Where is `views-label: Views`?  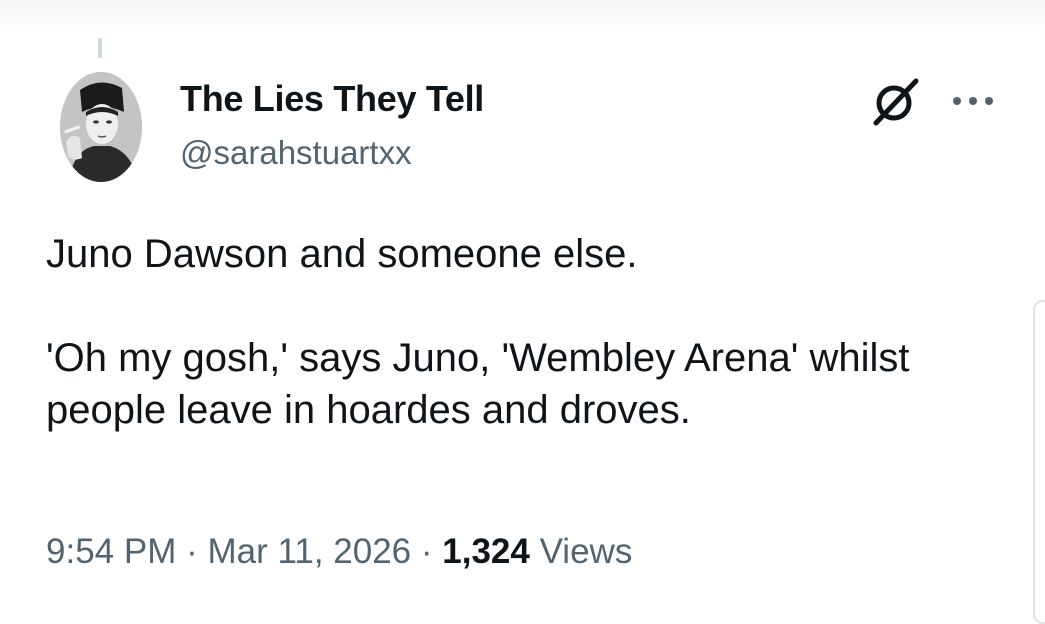 views-label: Views is located at coordinates (586, 551).